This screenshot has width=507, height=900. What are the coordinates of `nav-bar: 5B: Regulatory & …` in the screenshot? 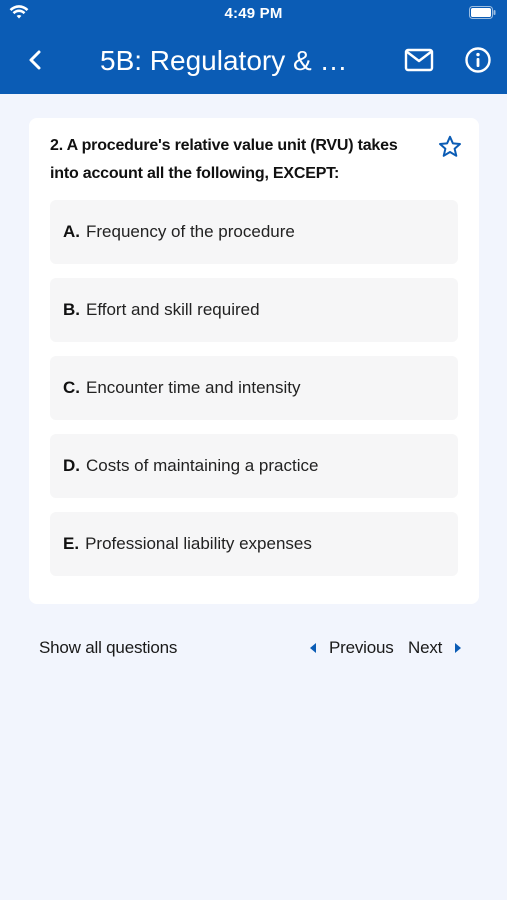 It's located at (253, 61).